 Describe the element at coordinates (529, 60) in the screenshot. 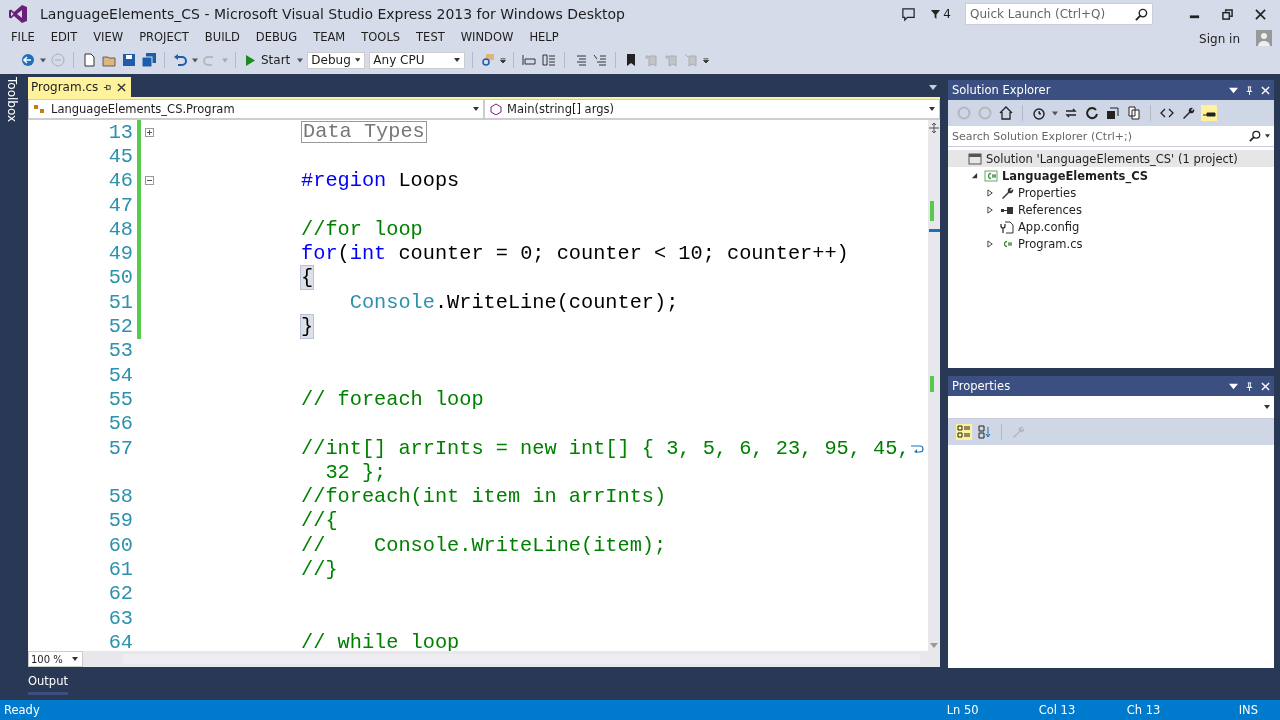

I see `indent-icon` at that location.